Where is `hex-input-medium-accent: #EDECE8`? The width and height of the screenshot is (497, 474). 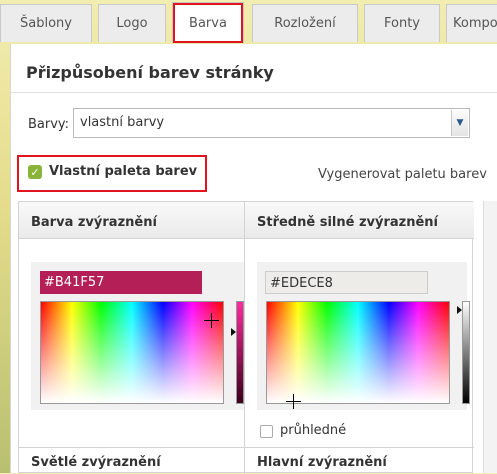 hex-input-medium-accent: #EDECE8 is located at coordinates (346, 282).